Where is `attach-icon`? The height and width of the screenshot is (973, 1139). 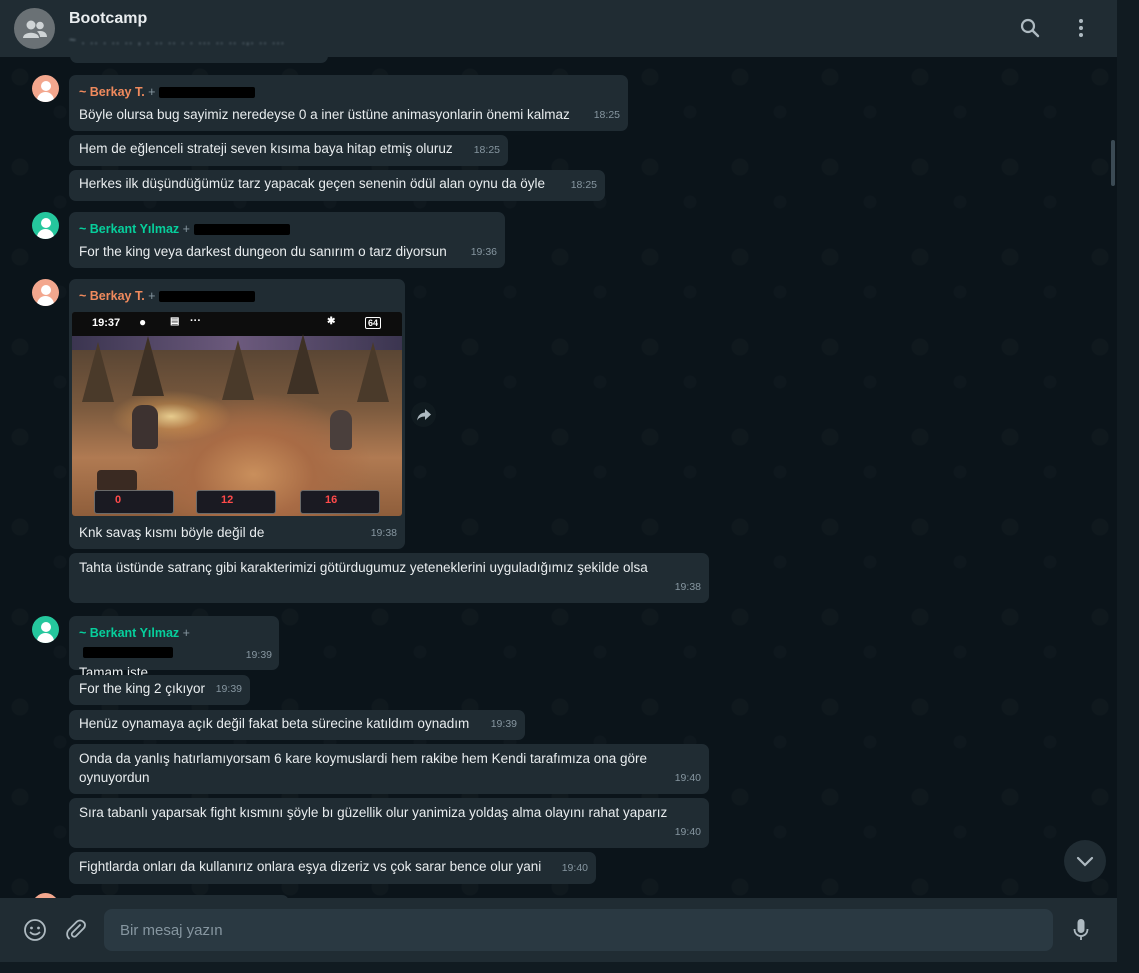
attach-icon is located at coordinates (76, 930).